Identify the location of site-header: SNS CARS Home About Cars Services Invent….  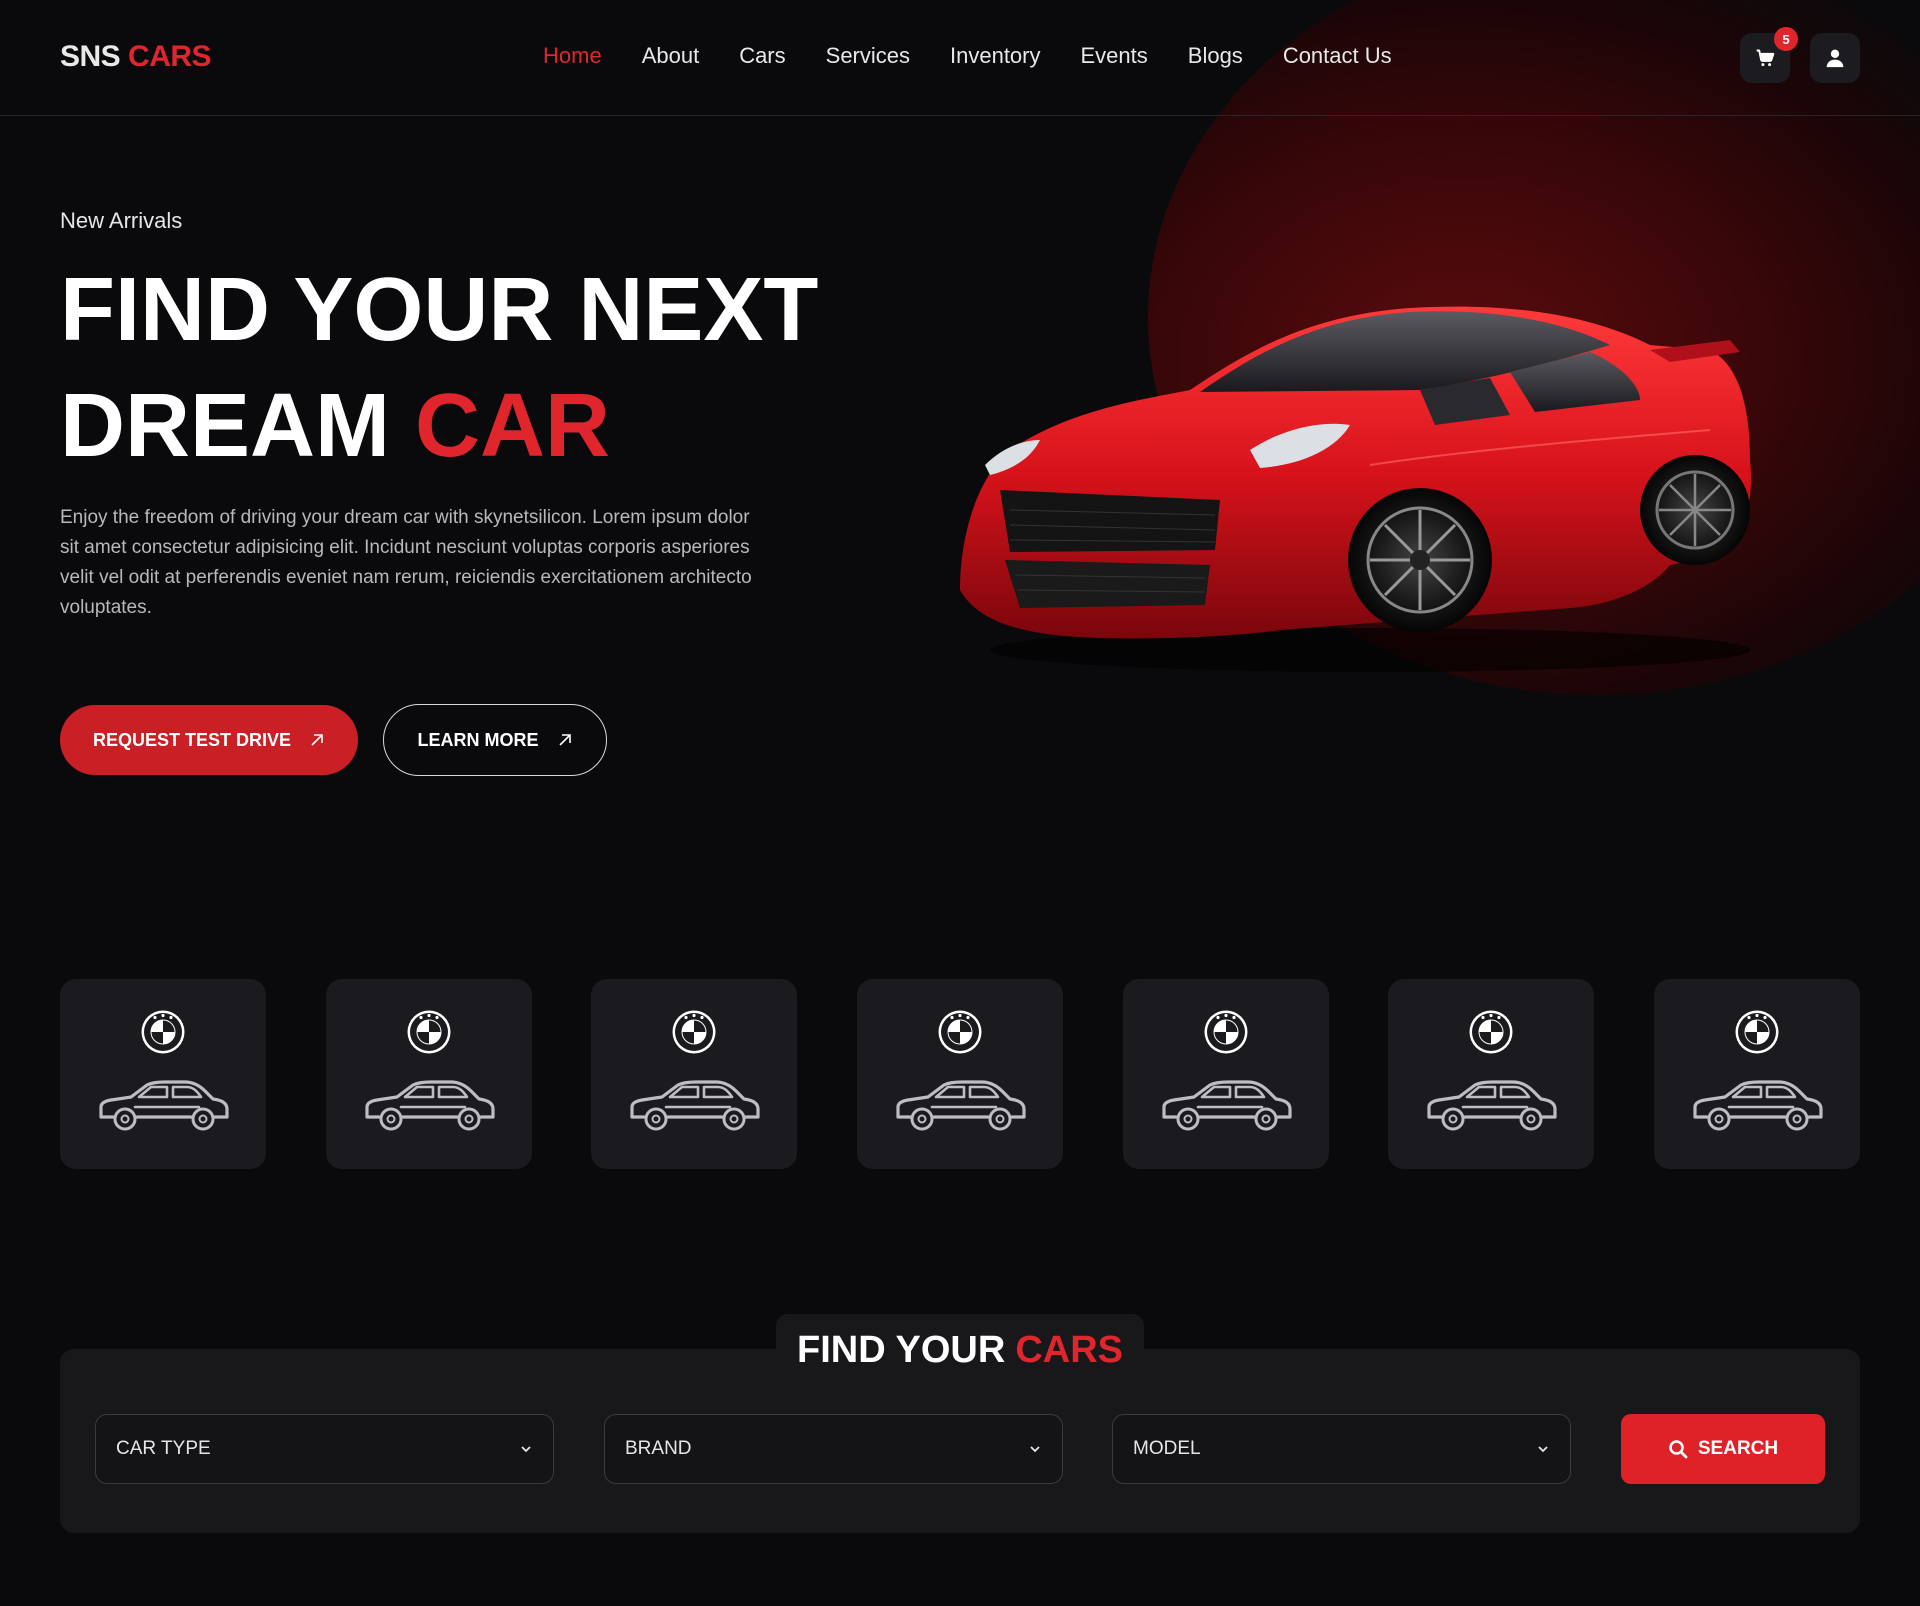
(960, 58).